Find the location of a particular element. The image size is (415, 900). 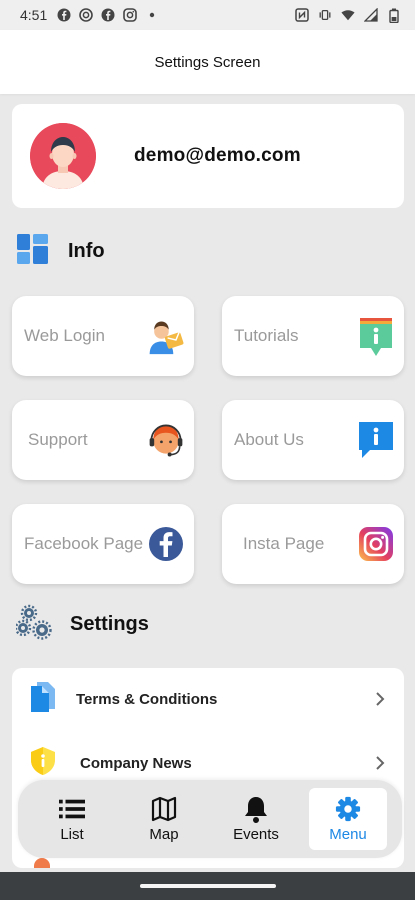

home-gesture-handle is located at coordinates (207, 886).